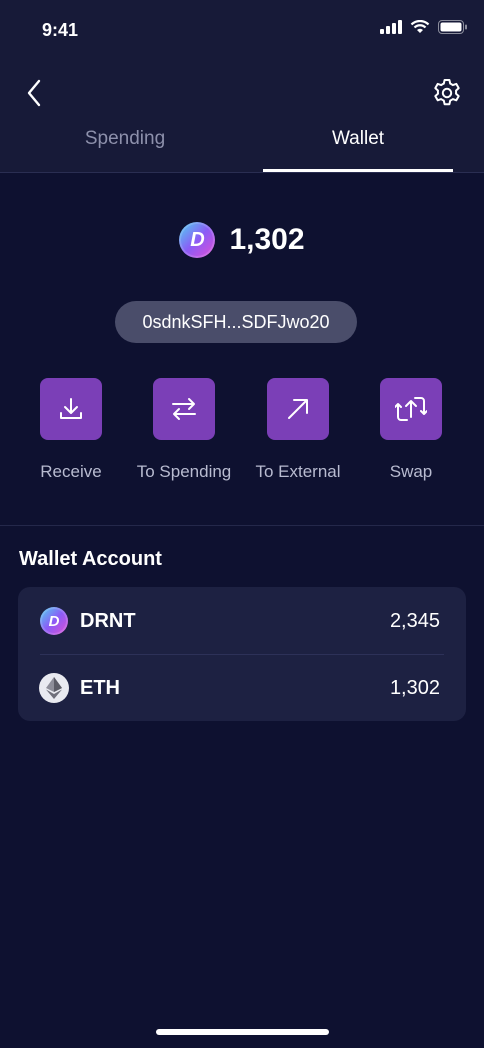 This screenshot has height=1048, width=484. Describe the element at coordinates (184, 471) in the screenshot. I see `to-spending-label: To Spending` at that location.